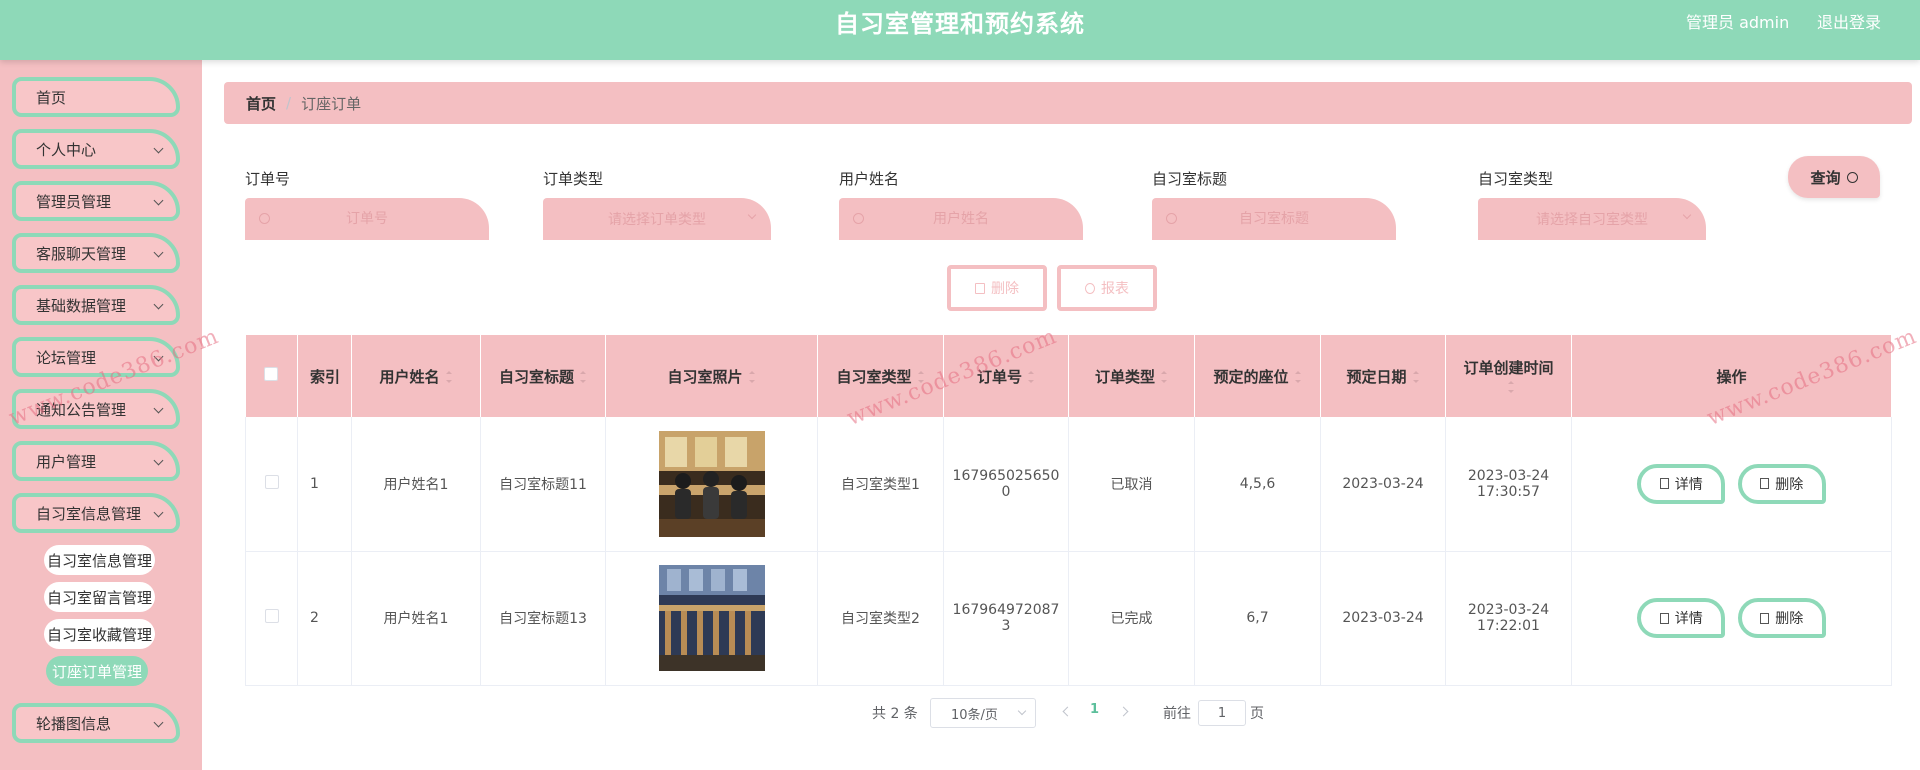  I want to click on col-header-type: 自习室类型, so click(880, 376).